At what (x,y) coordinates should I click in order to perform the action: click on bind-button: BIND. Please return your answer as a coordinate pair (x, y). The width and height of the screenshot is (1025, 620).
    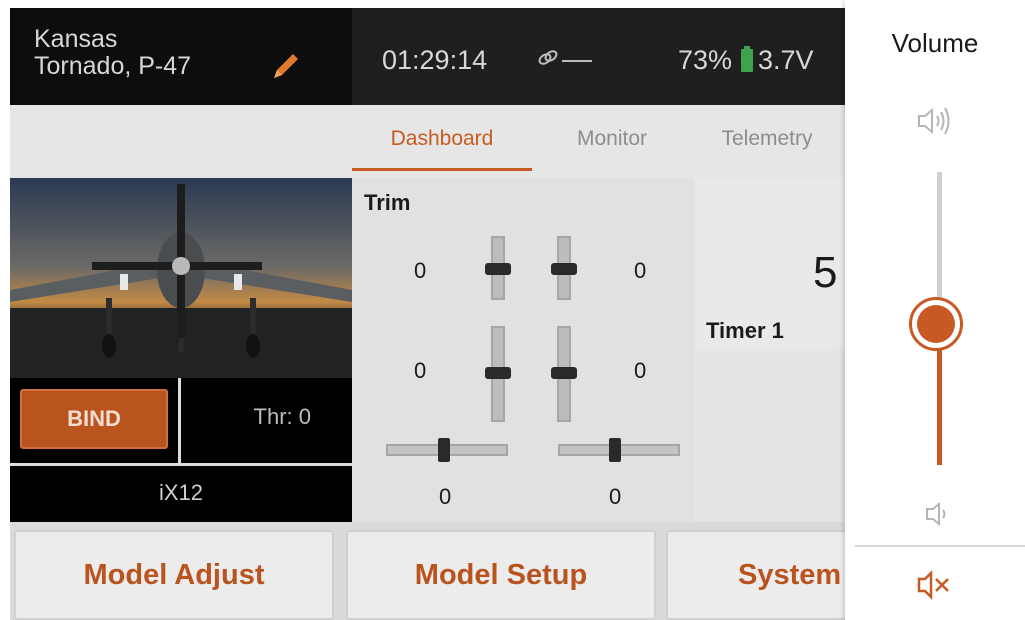
    Looking at the image, I should click on (94, 419).